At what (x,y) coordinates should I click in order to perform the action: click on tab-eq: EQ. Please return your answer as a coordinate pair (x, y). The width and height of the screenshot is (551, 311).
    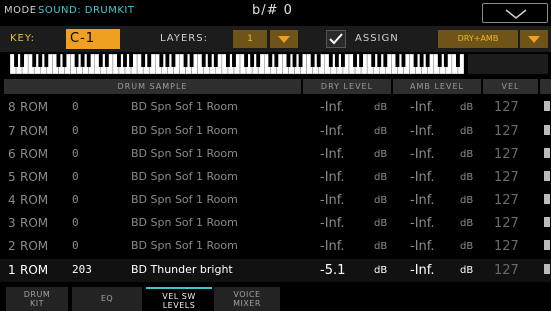
    Looking at the image, I should click on (107, 299).